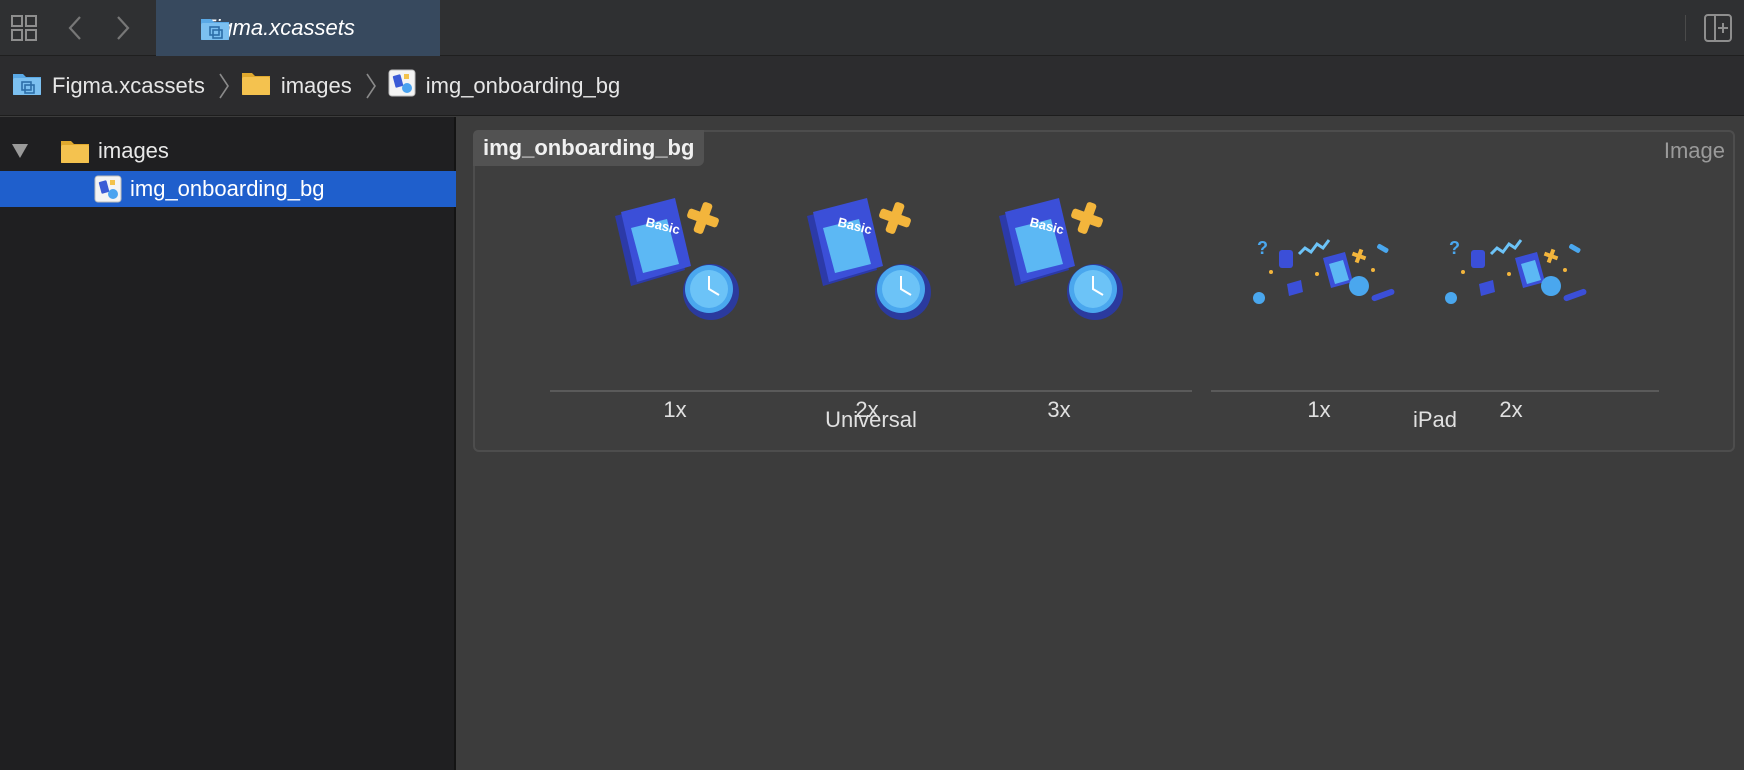 The image size is (1744, 770). I want to click on add-editor-icon, so click(1718, 28).